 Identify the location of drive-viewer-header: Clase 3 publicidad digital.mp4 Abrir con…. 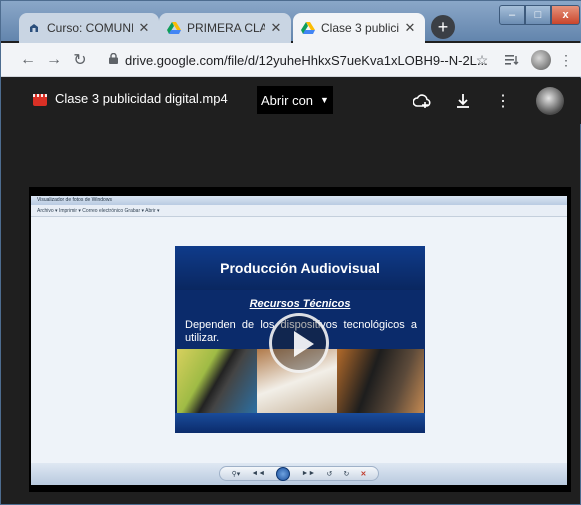
(291, 101).